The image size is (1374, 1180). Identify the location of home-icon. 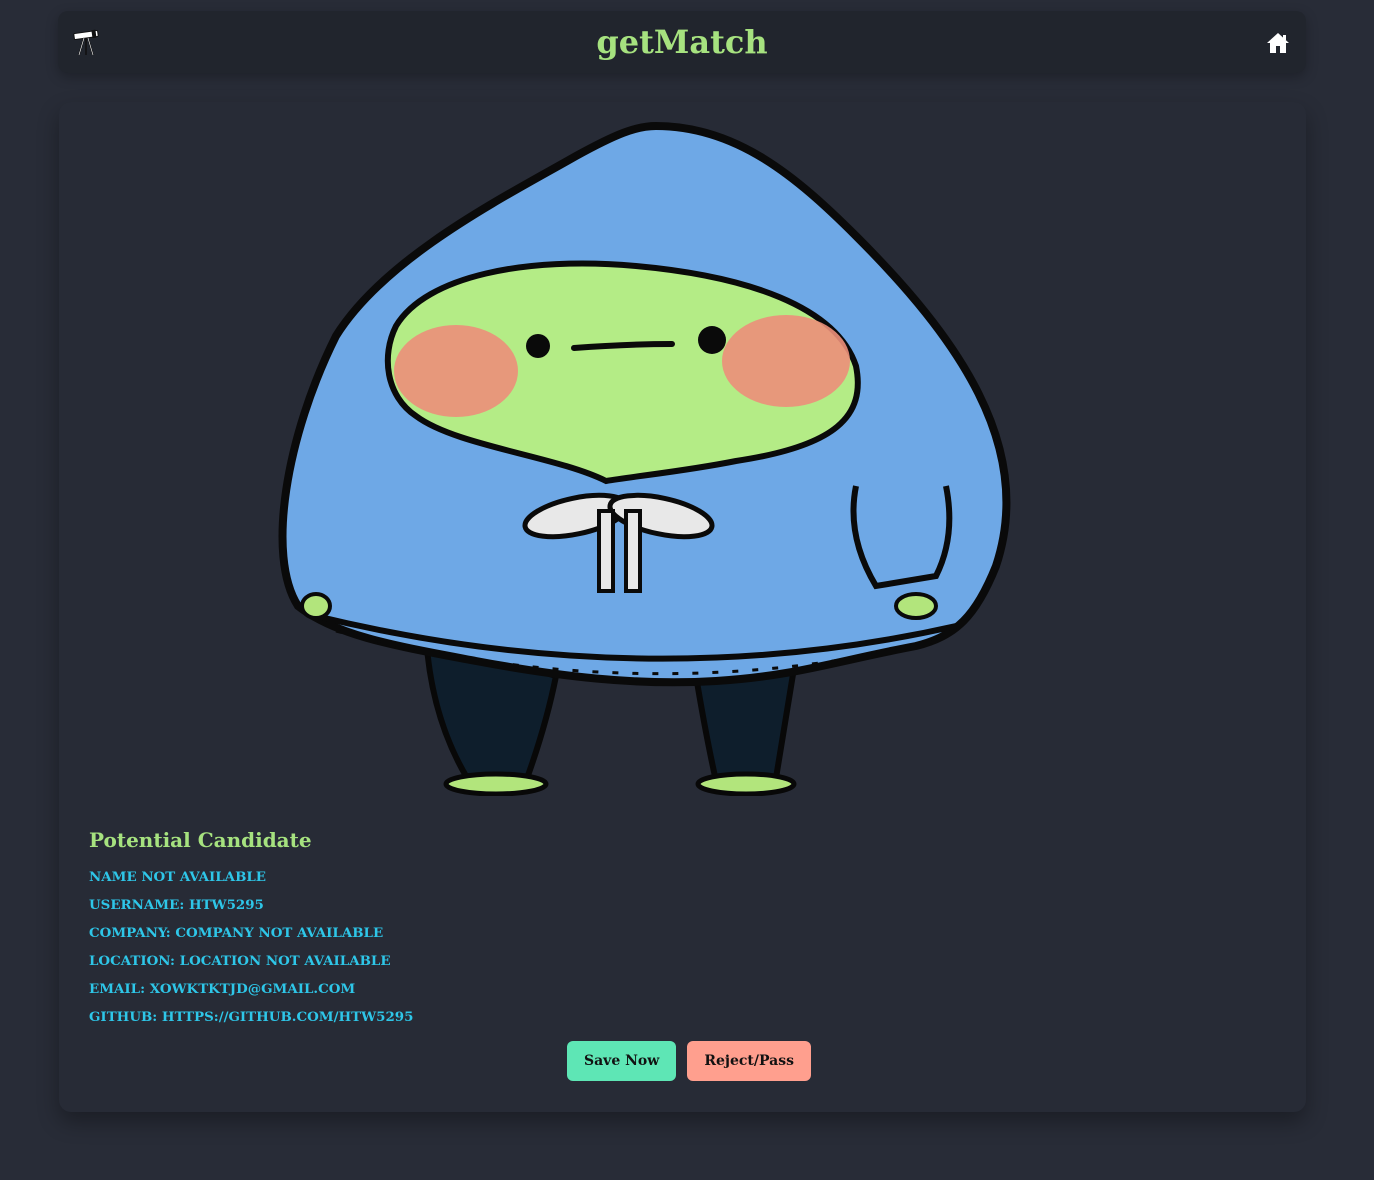
(1278, 43).